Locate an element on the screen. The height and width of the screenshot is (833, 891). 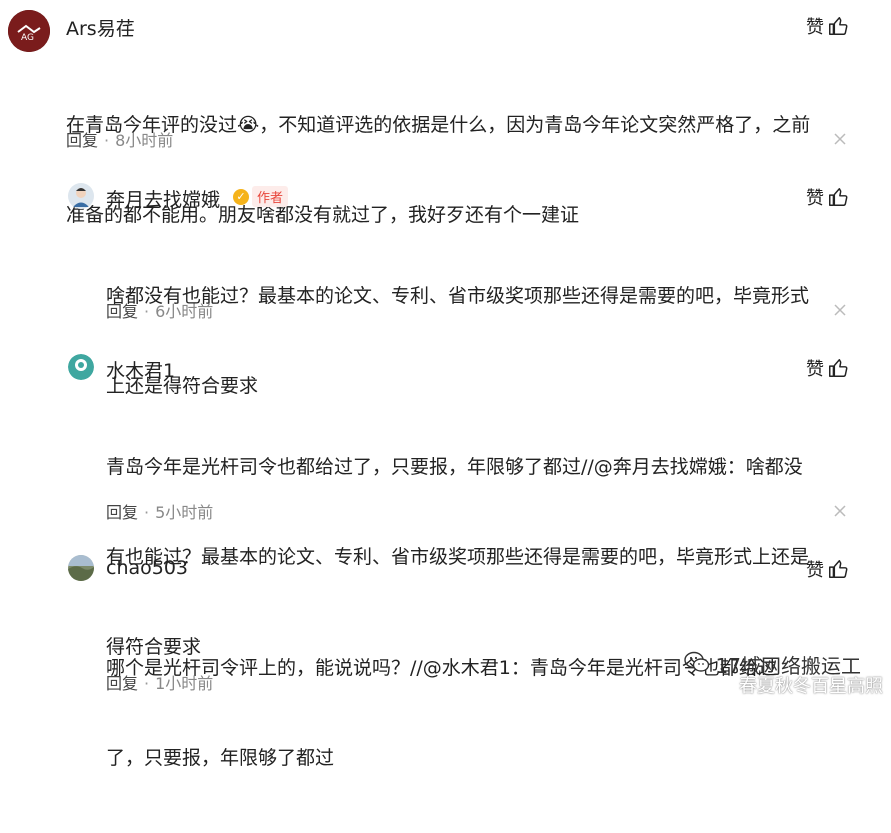
watermark-subtext: 春夏秋冬百星高照 is located at coordinates (811, 686).